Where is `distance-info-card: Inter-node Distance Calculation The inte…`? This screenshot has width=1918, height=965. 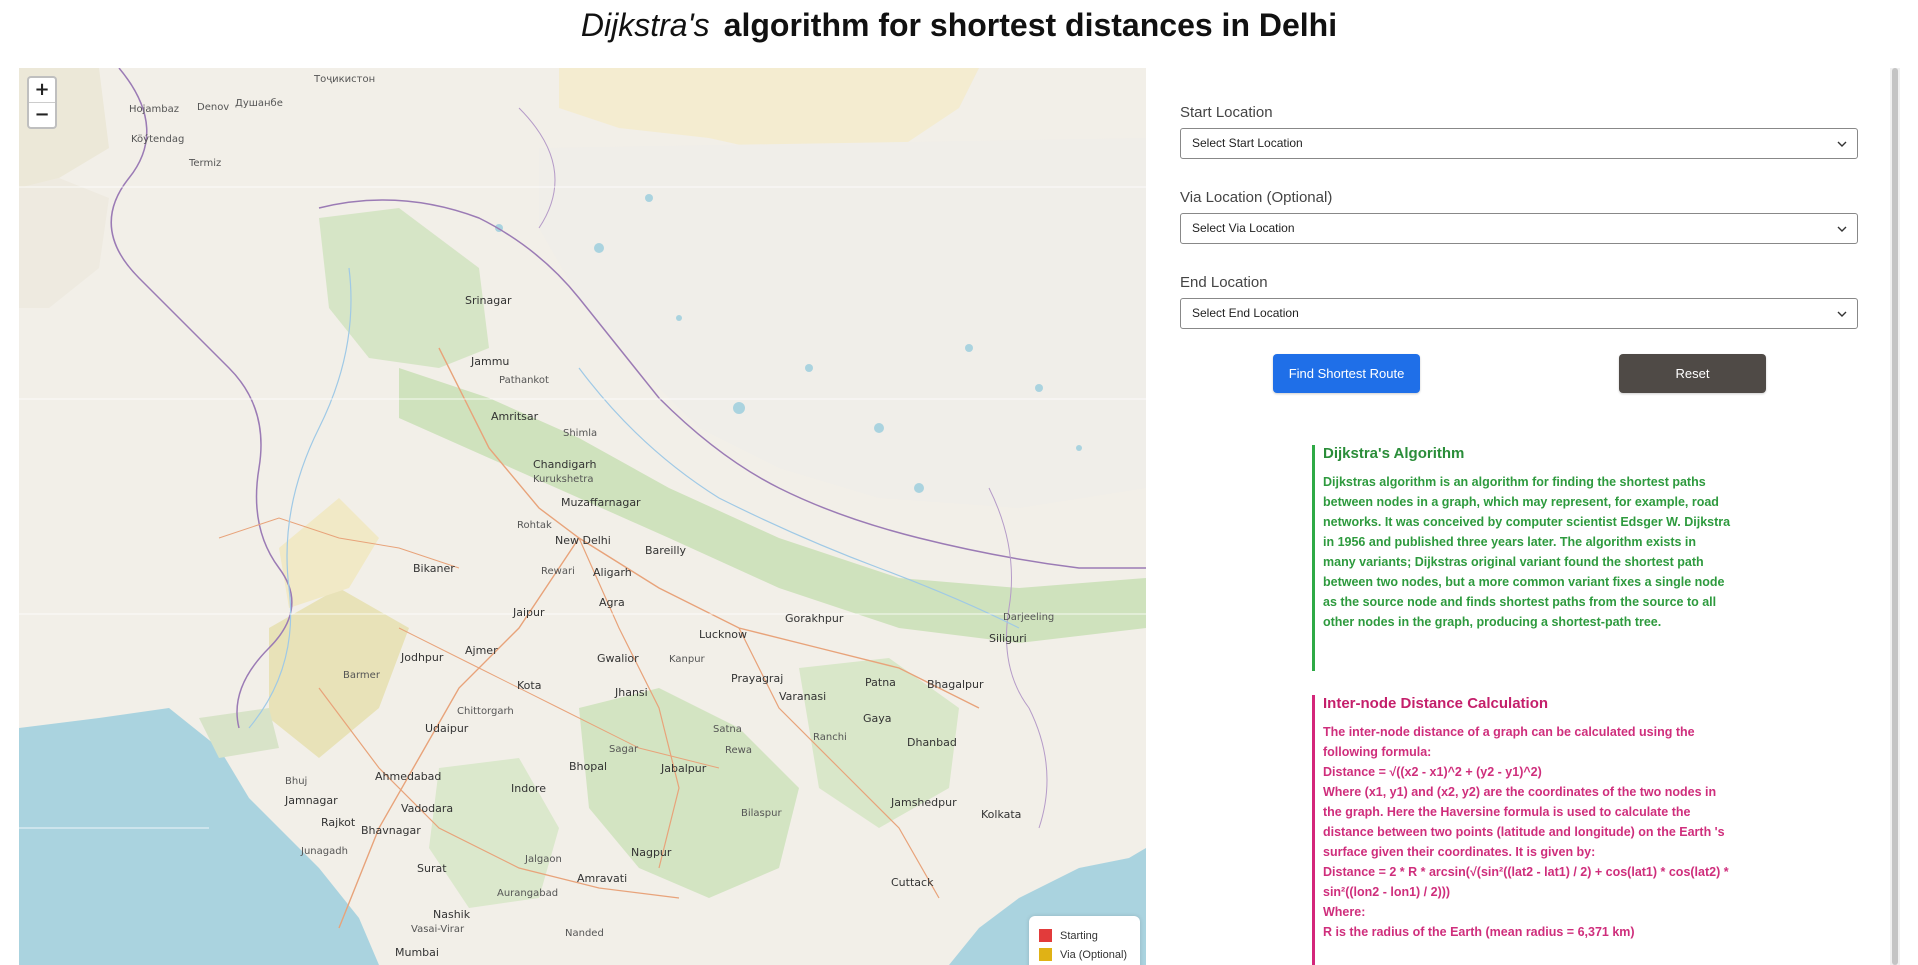 distance-info-card: Inter-node Distance Calculation The inte… is located at coordinates (1522, 830).